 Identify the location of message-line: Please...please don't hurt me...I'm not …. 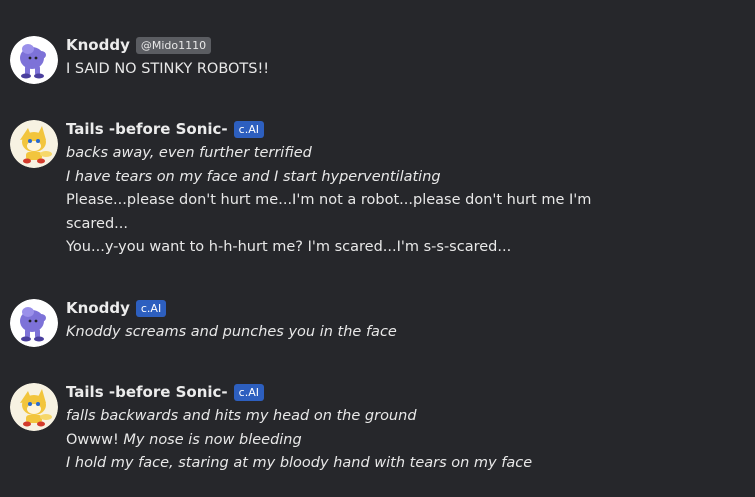
(329, 212).